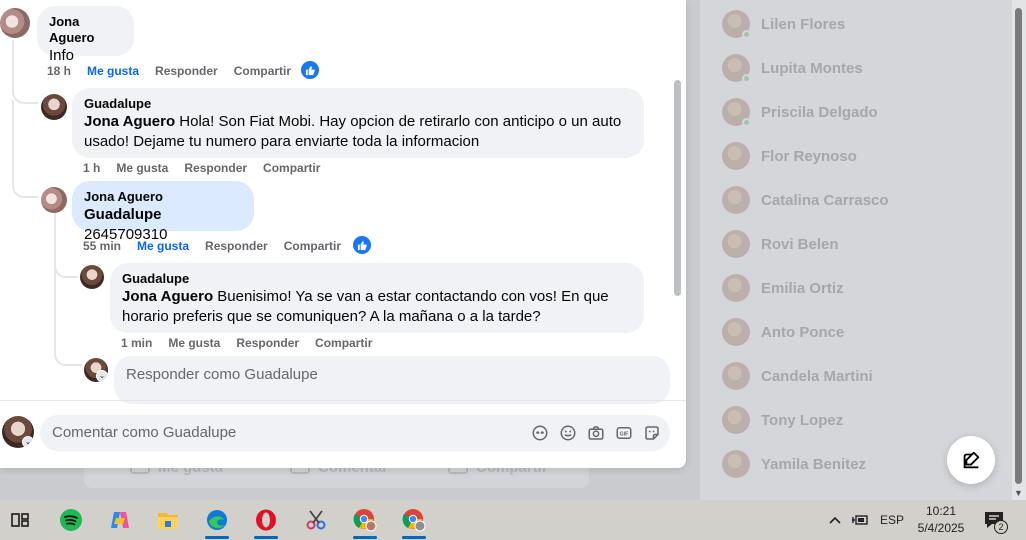 The image size is (1026, 540). Describe the element at coordinates (800, 112) in the screenshot. I see `contact-item: Priscila Delgado` at that location.